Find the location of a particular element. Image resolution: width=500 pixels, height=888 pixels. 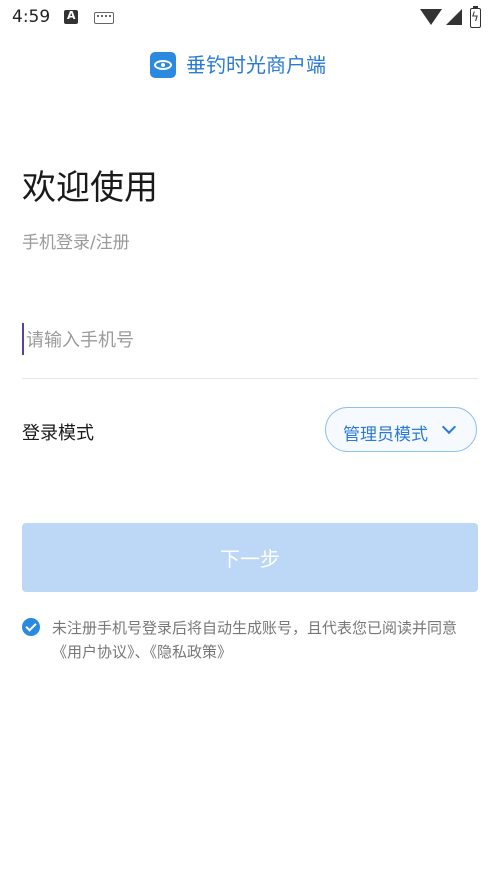

phone-input is located at coordinates (252, 340).